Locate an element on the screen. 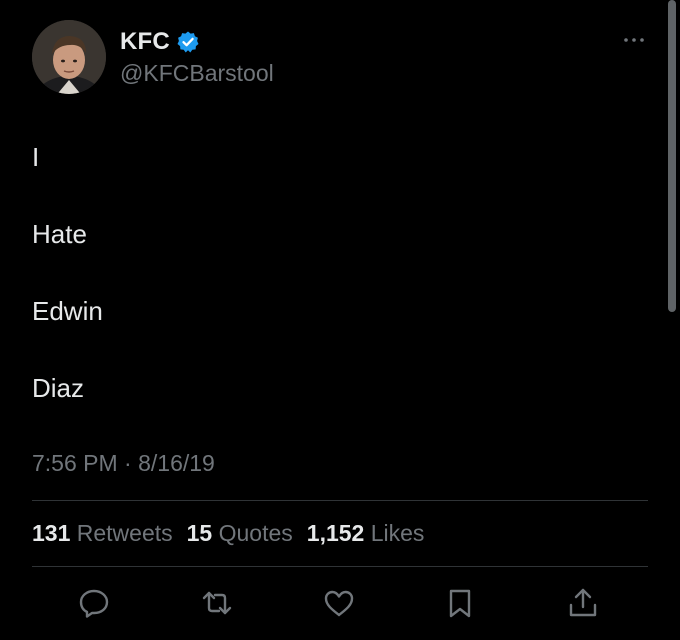 The width and height of the screenshot is (680, 640). like-icon is located at coordinates (339, 603).